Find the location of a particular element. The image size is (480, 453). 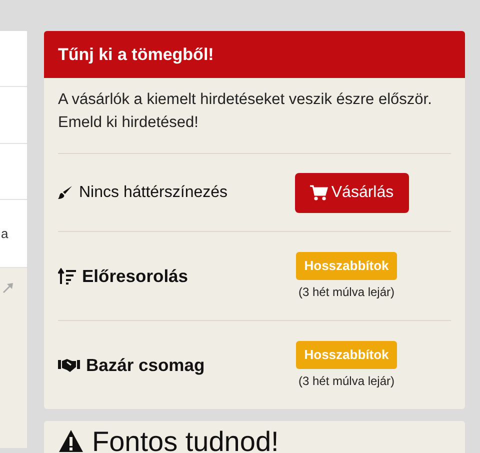

brush-icon is located at coordinates (65, 192).